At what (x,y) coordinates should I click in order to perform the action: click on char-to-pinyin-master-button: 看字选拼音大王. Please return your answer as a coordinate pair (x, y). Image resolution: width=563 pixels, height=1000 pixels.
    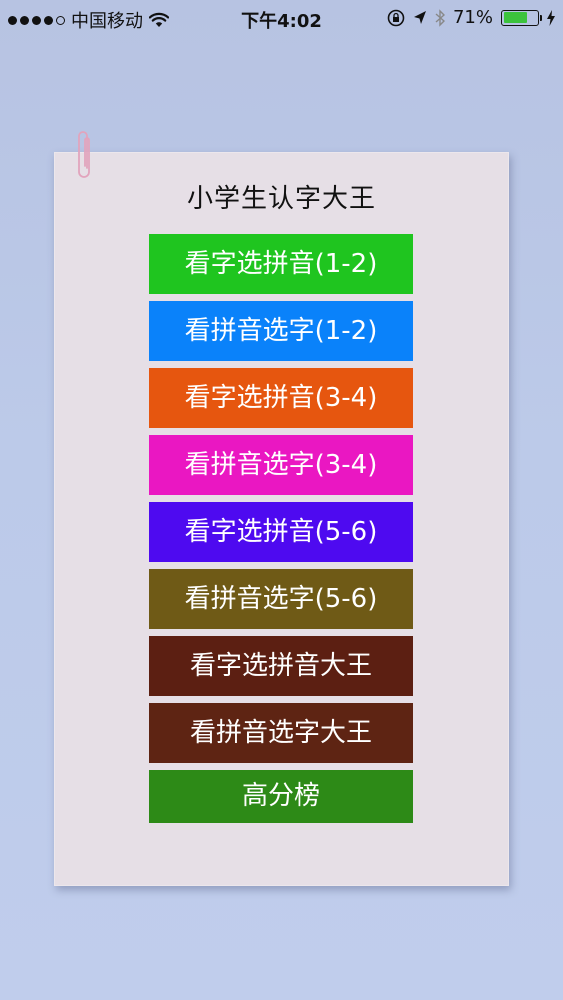
    Looking at the image, I should click on (281, 666).